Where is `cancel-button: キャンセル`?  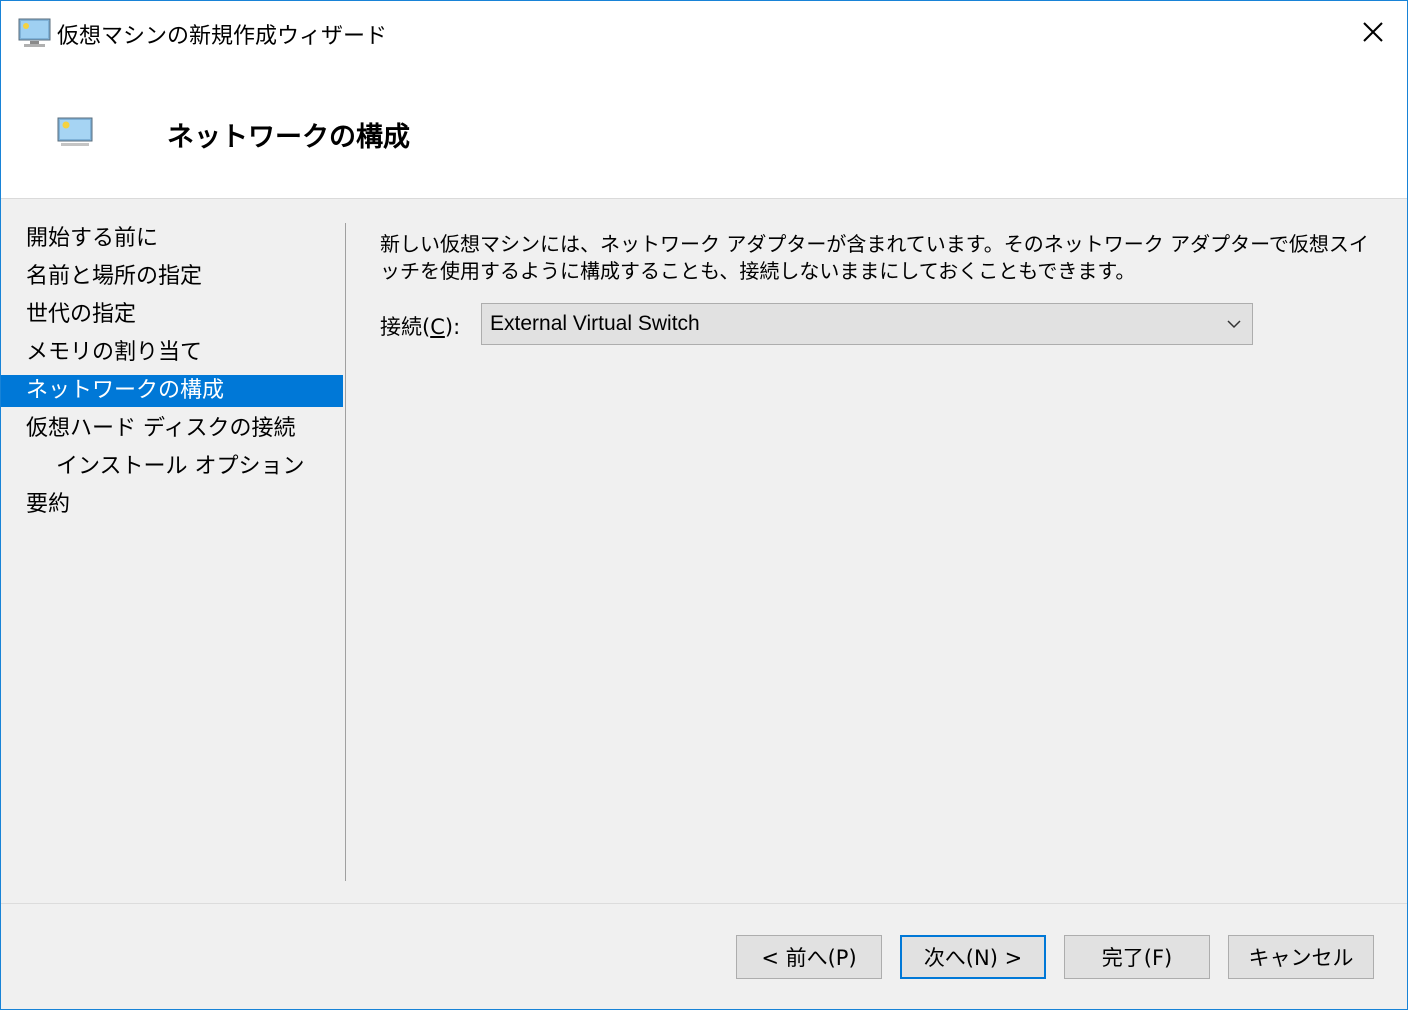 cancel-button: キャンセル is located at coordinates (1301, 957).